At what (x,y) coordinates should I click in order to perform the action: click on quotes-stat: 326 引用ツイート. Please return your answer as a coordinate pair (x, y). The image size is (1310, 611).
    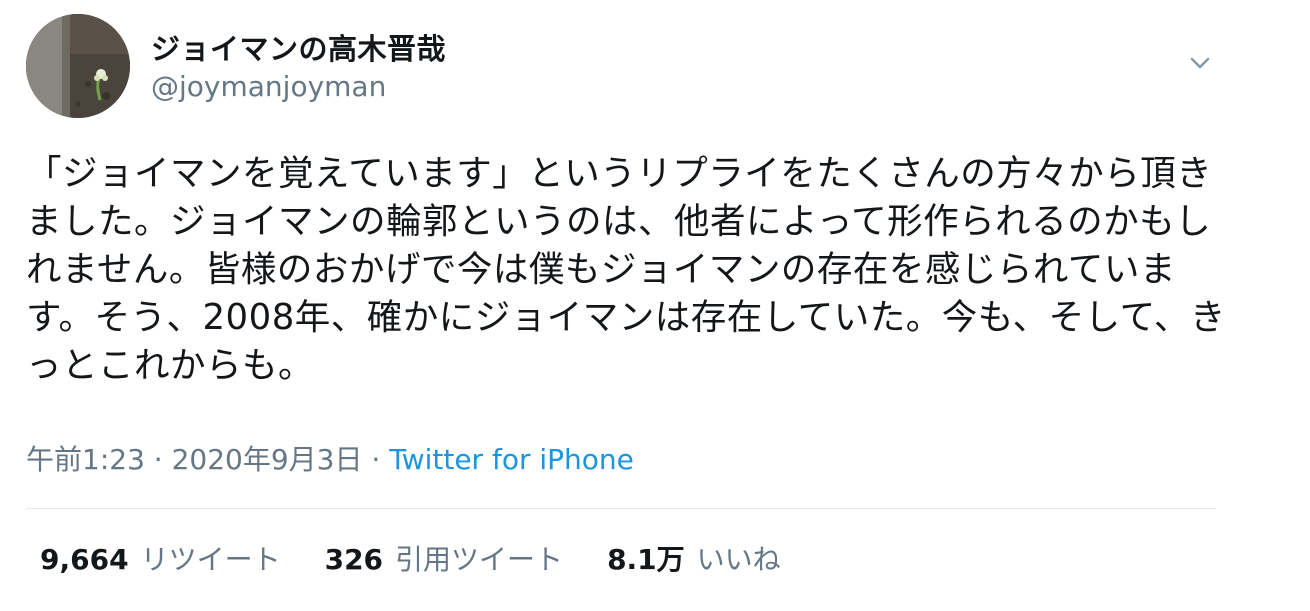
    Looking at the image, I should click on (444, 558).